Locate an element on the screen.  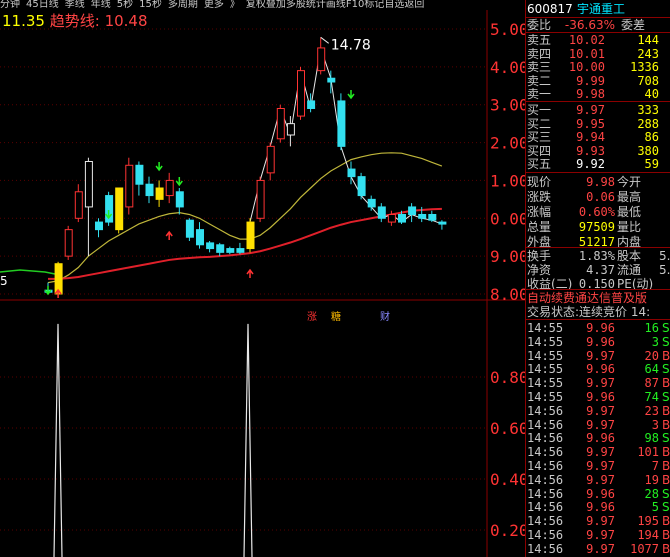
stat-row: 净资 4.37 流通 5. is located at coordinates (597, 270).